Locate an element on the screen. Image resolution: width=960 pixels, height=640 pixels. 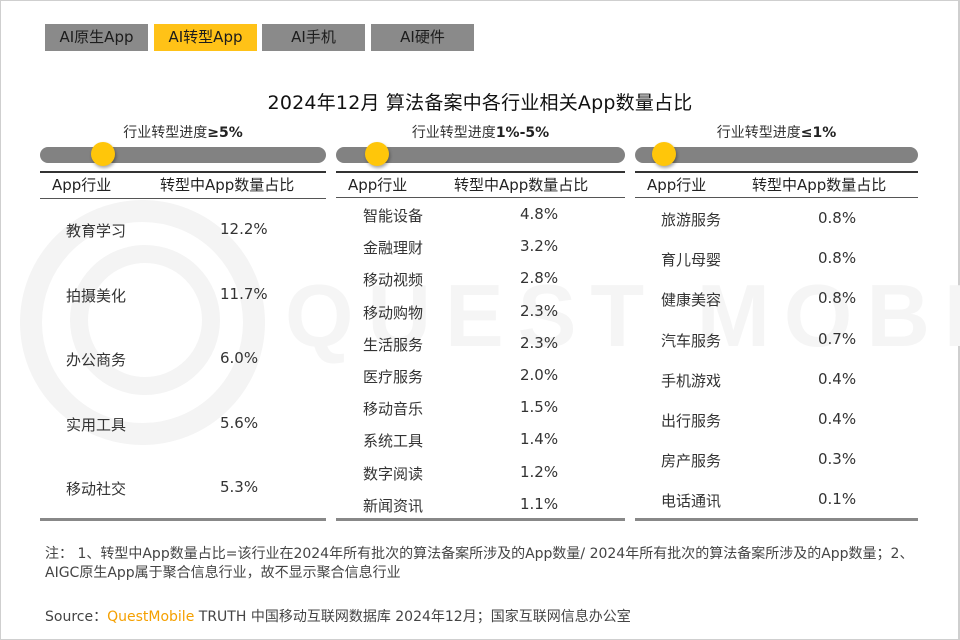
share-value: 4.8% is located at coordinates (539, 214).